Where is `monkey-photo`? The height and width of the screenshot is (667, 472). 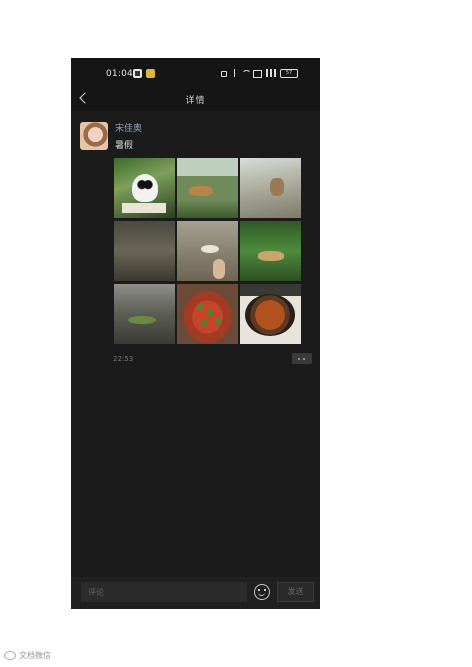
monkey-photo is located at coordinates (270, 188).